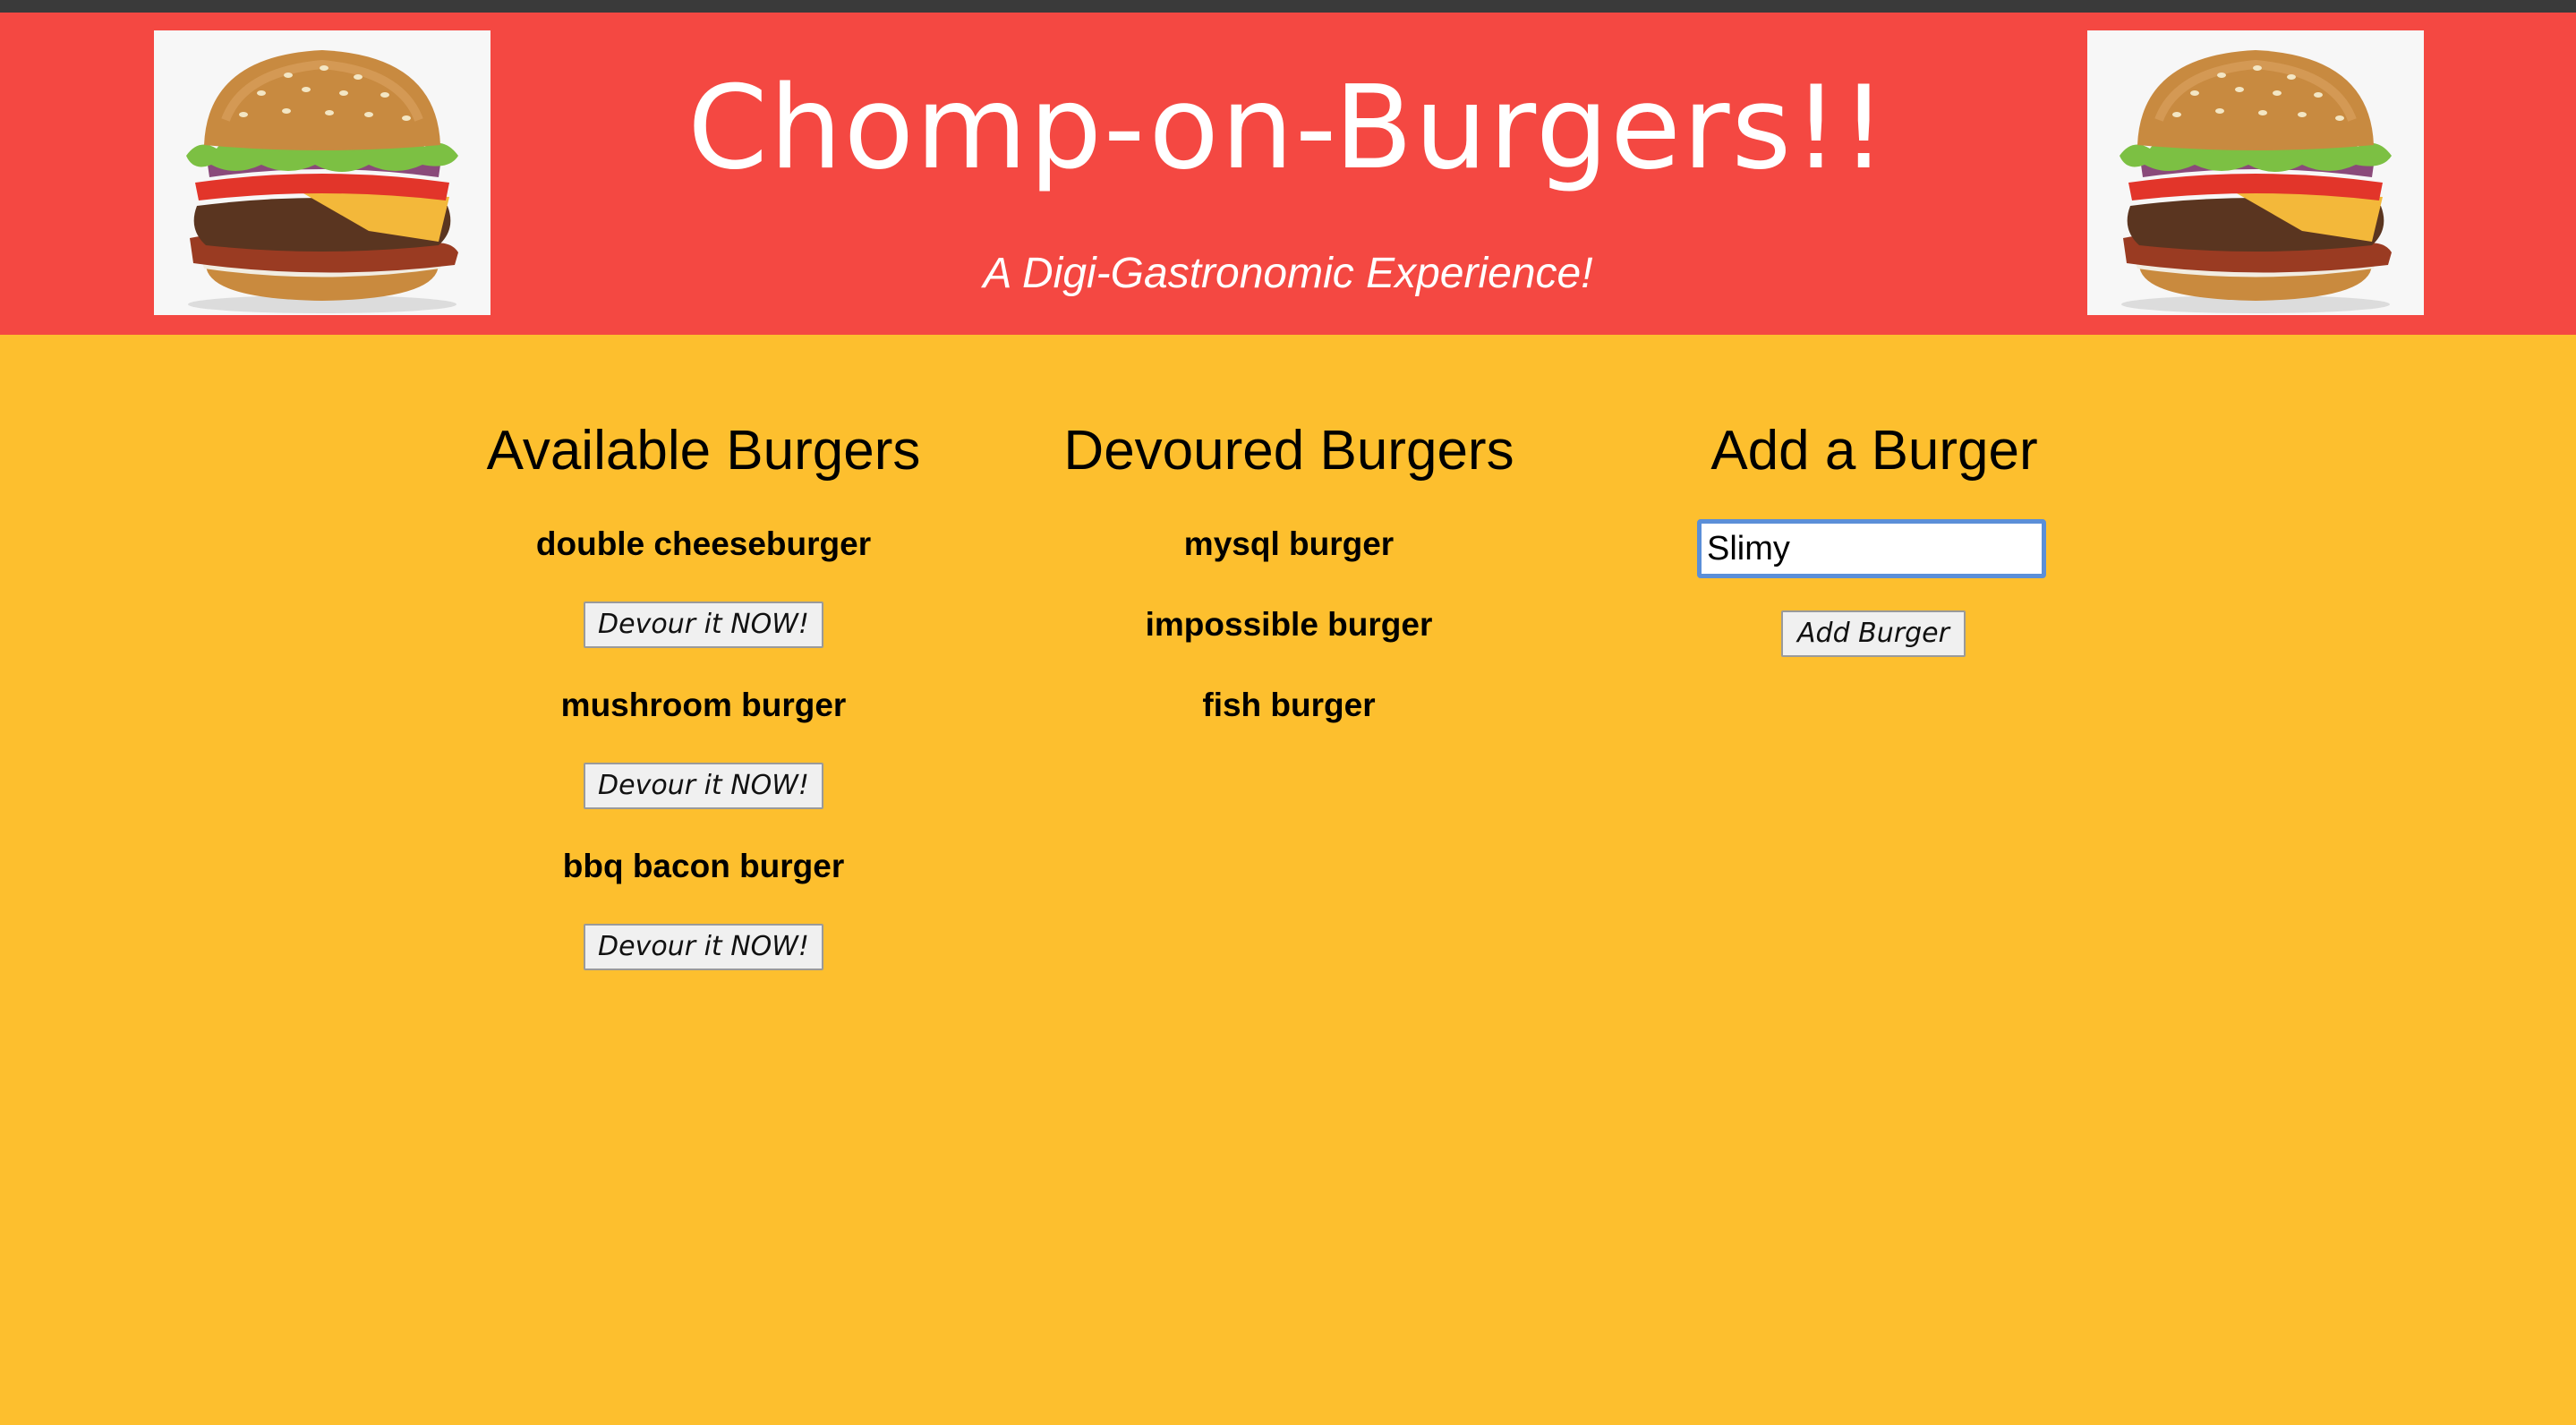  Describe the element at coordinates (703, 866) in the screenshot. I see `available-burger-item: bbq bacon burger` at that location.